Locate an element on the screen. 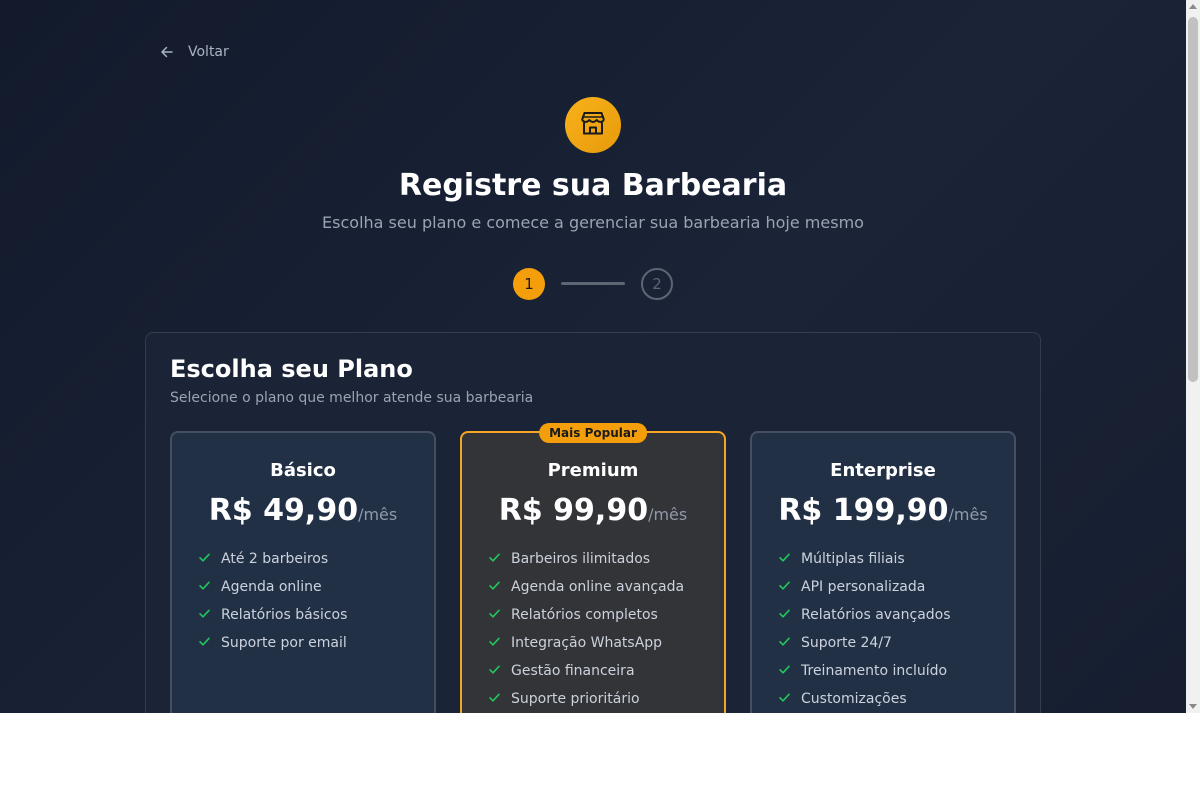  vertical-scrollbar is located at coordinates (1193, 356).